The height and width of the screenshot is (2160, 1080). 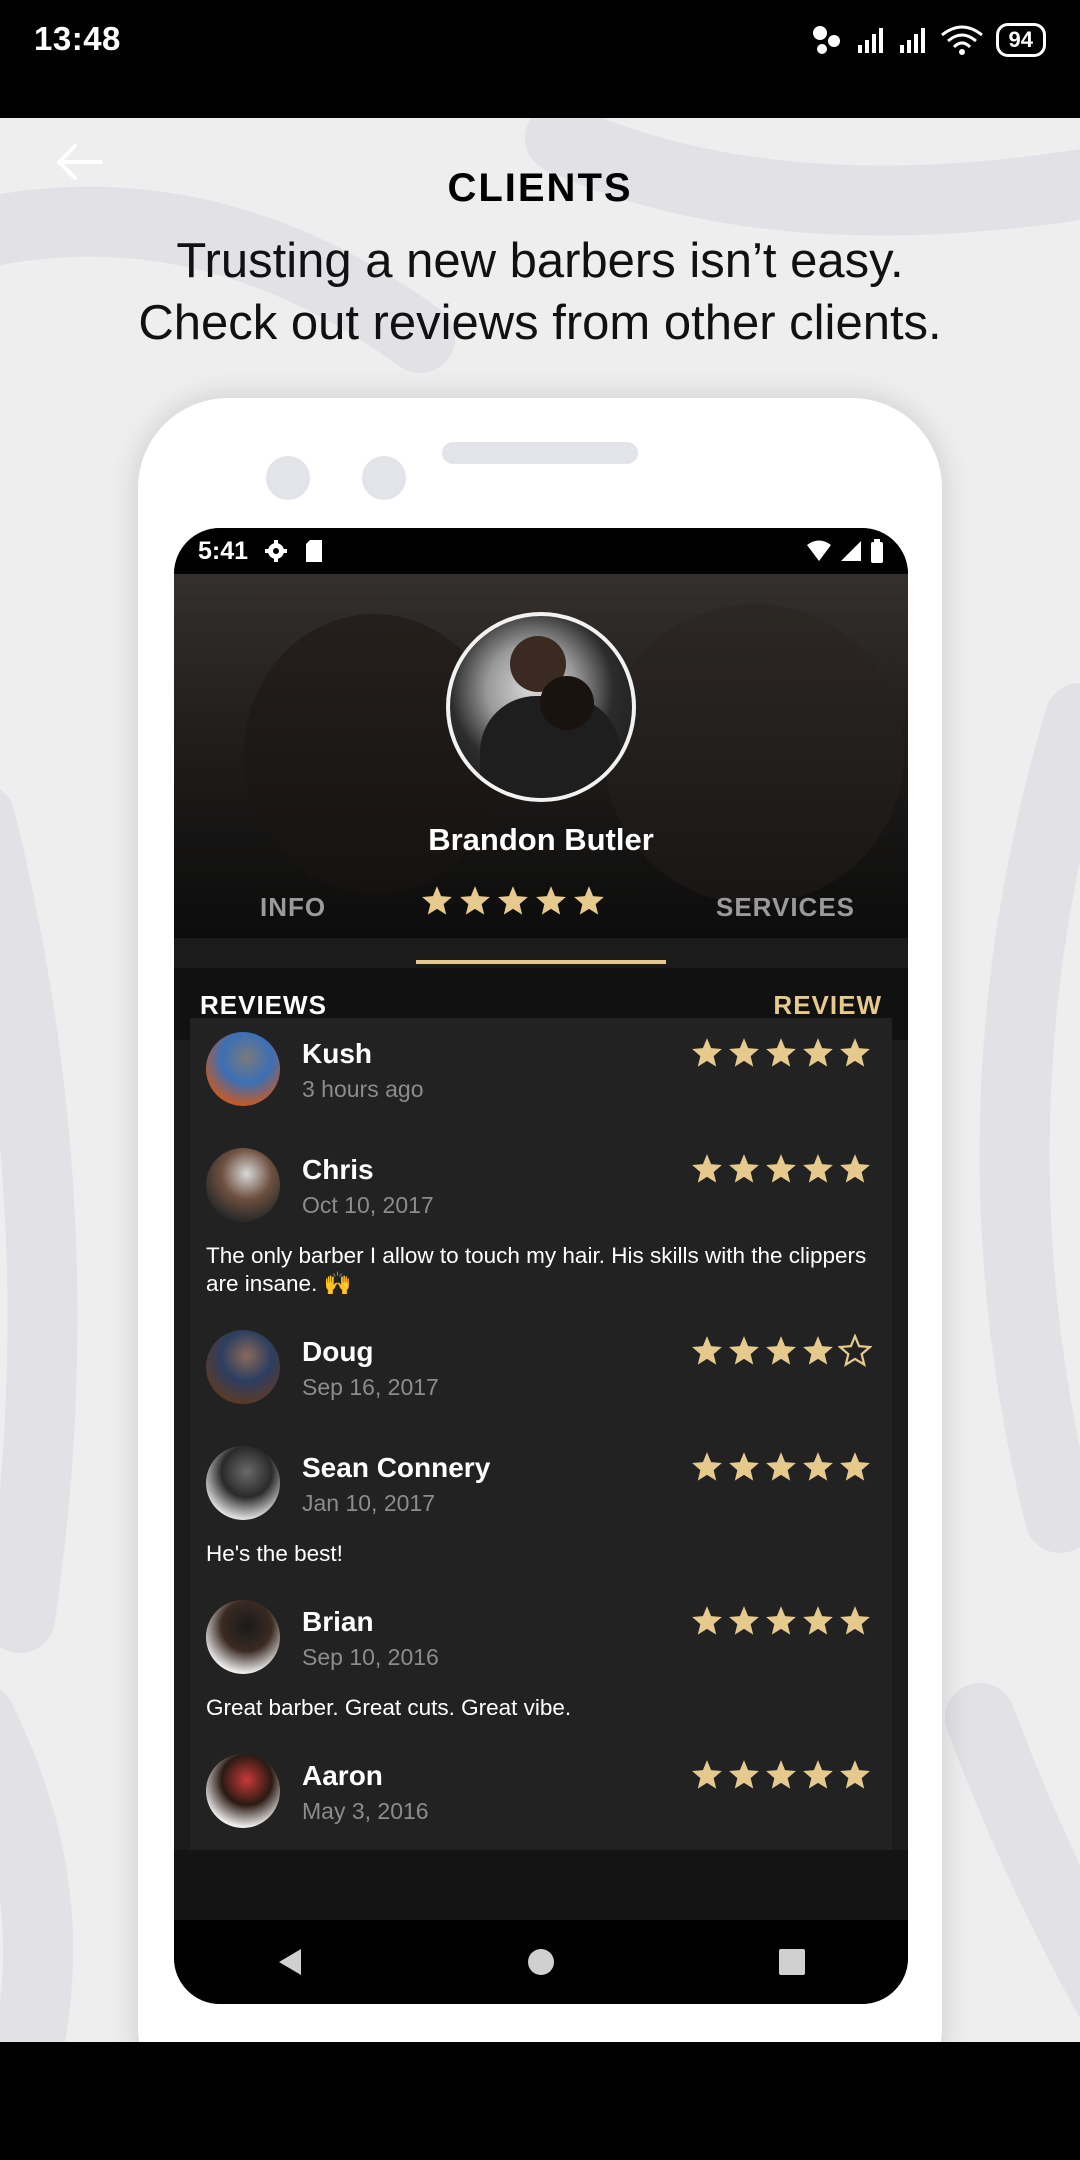 I want to click on tab-services: SERVICES, so click(x=785, y=907).